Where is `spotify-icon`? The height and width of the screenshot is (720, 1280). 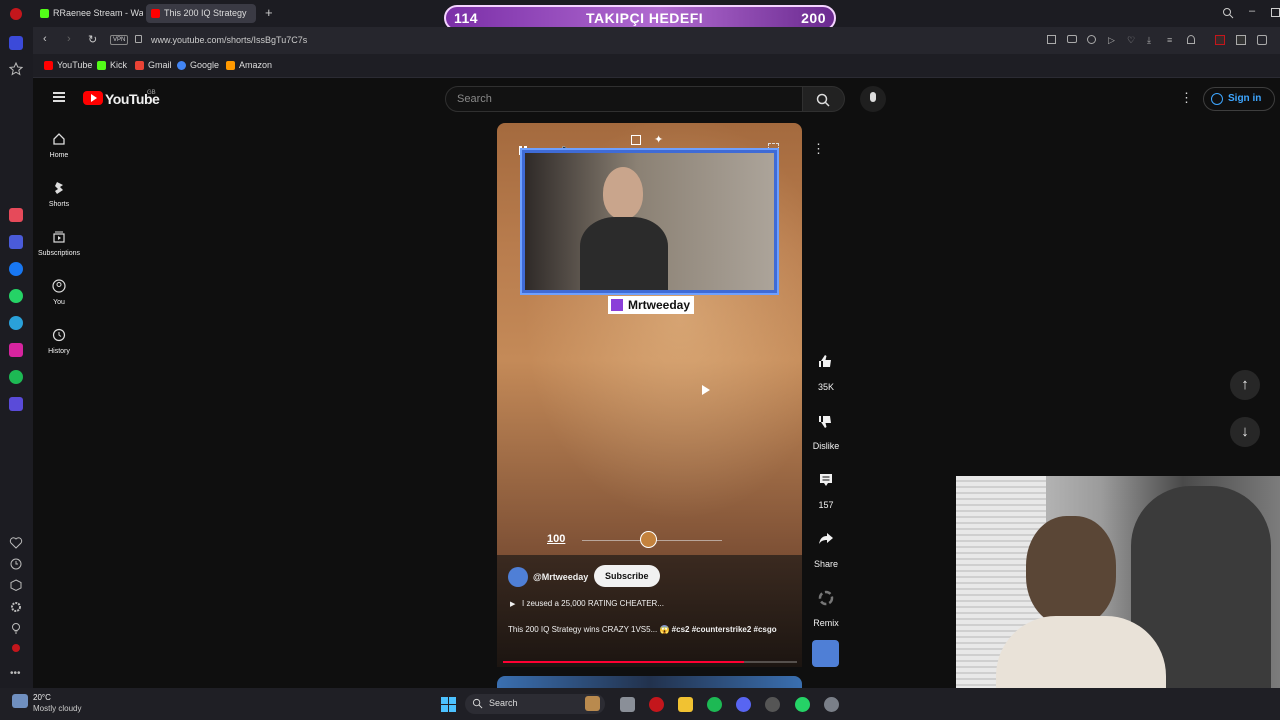 spotify-icon is located at coordinates (16, 377).